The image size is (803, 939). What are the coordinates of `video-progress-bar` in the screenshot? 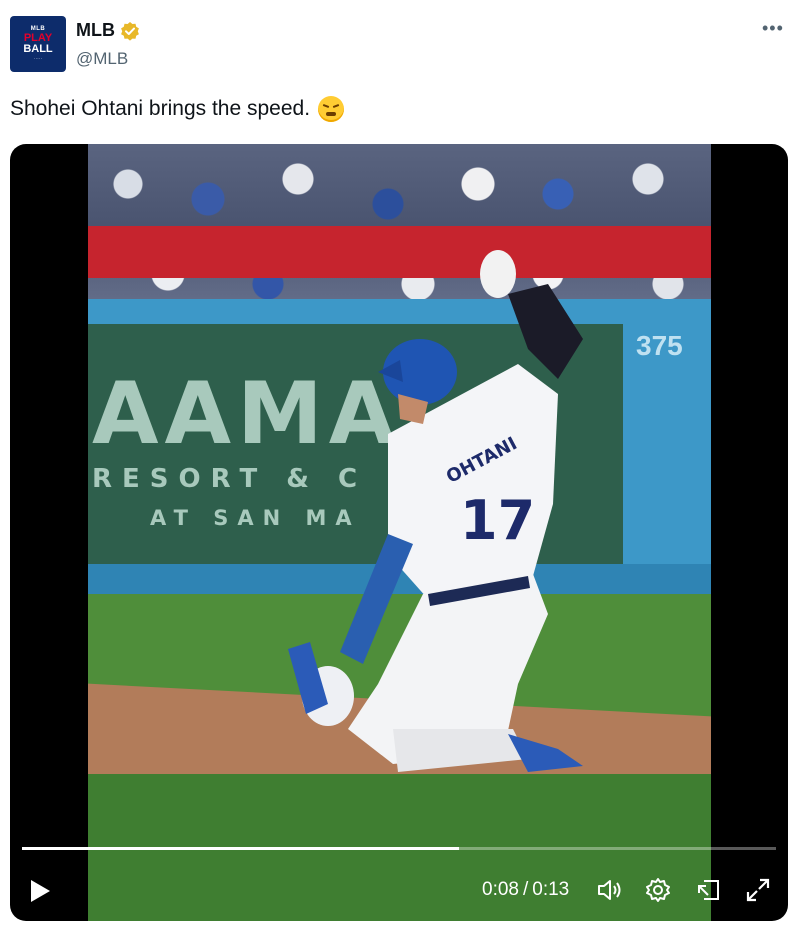 It's located at (399, 848).